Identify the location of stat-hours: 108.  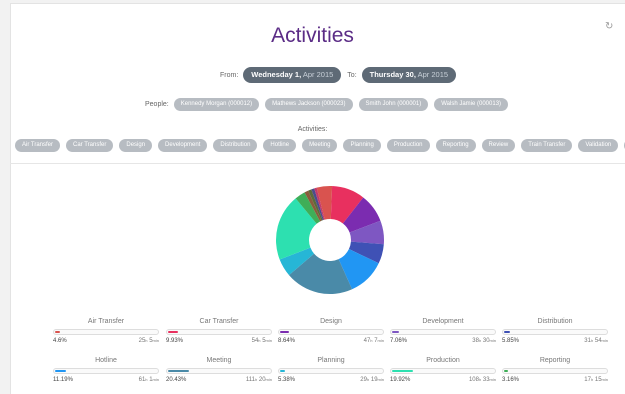
(473, 380).